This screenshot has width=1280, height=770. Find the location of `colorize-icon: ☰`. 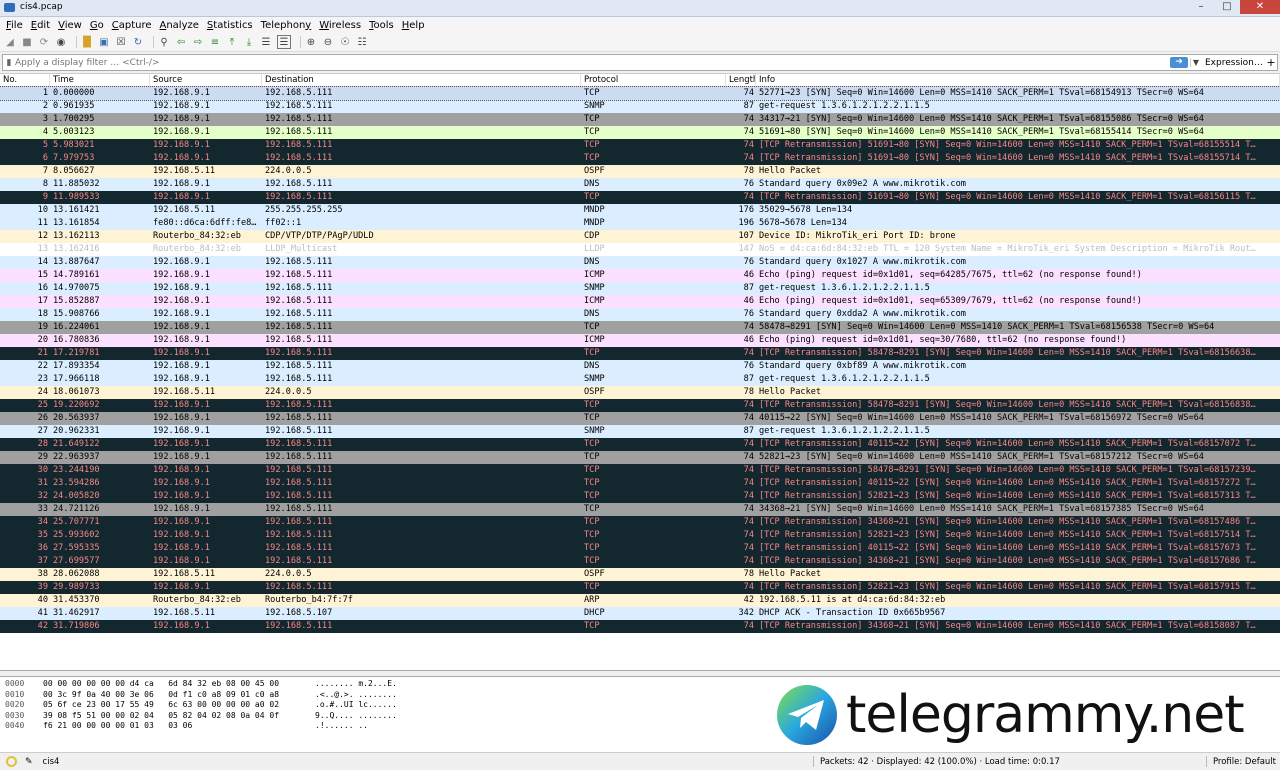

colorize-icon: ☰ is located at coordinates (284, 42).